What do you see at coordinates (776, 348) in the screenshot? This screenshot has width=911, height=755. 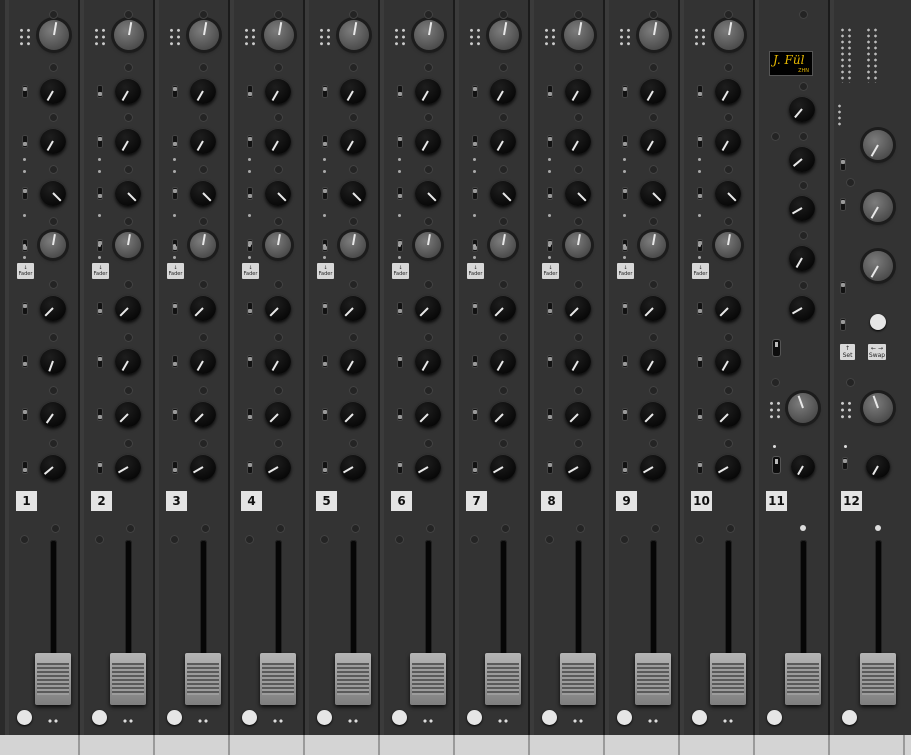 I see `bus-toggle` at bounding box center [776, 348].